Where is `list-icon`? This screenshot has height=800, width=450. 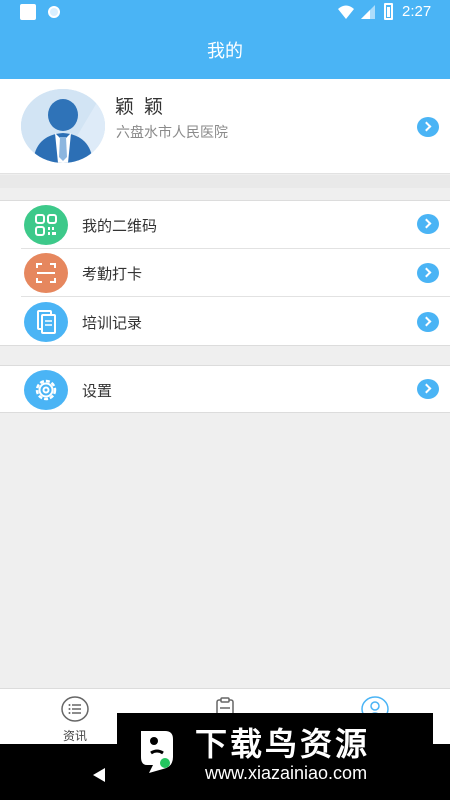
list-icon is located at coordinates (75, 709).